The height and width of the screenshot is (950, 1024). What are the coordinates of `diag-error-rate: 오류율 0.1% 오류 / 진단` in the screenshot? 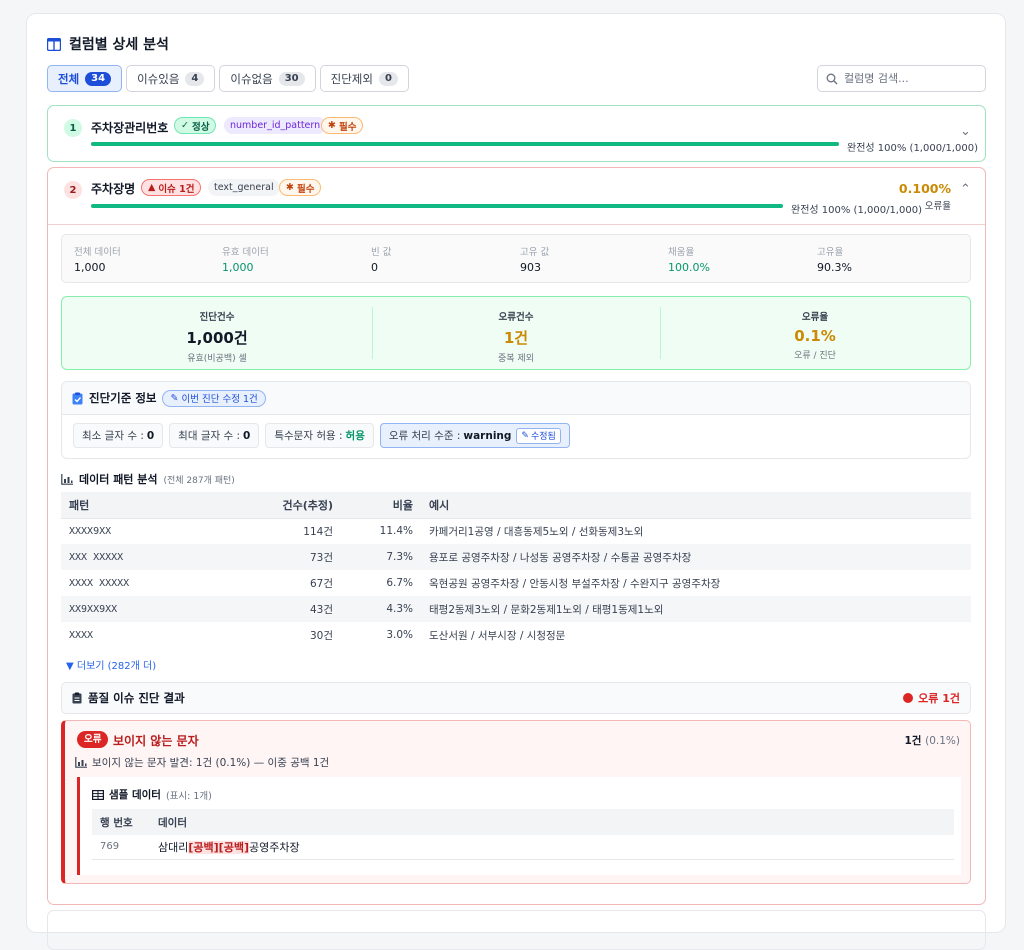 It's located at (815, 334).